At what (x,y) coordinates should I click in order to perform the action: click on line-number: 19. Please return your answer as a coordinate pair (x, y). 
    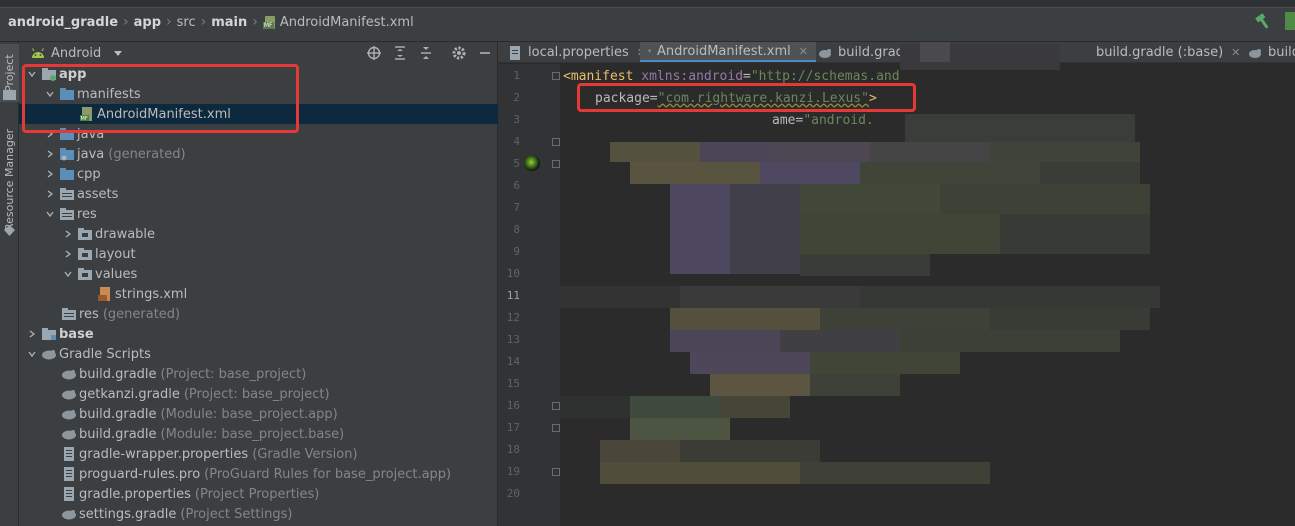
    Looking at the image, I should click on (513, 471).